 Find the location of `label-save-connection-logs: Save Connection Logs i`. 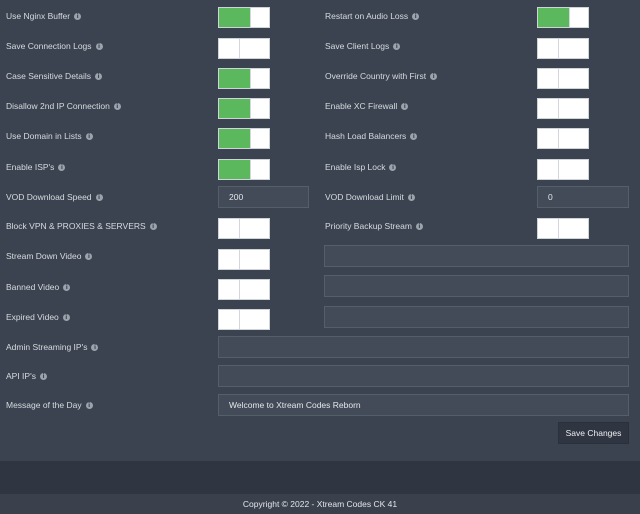

label-save-connection-logs: Save Connection Logs i is located at coordinates (54, 46).